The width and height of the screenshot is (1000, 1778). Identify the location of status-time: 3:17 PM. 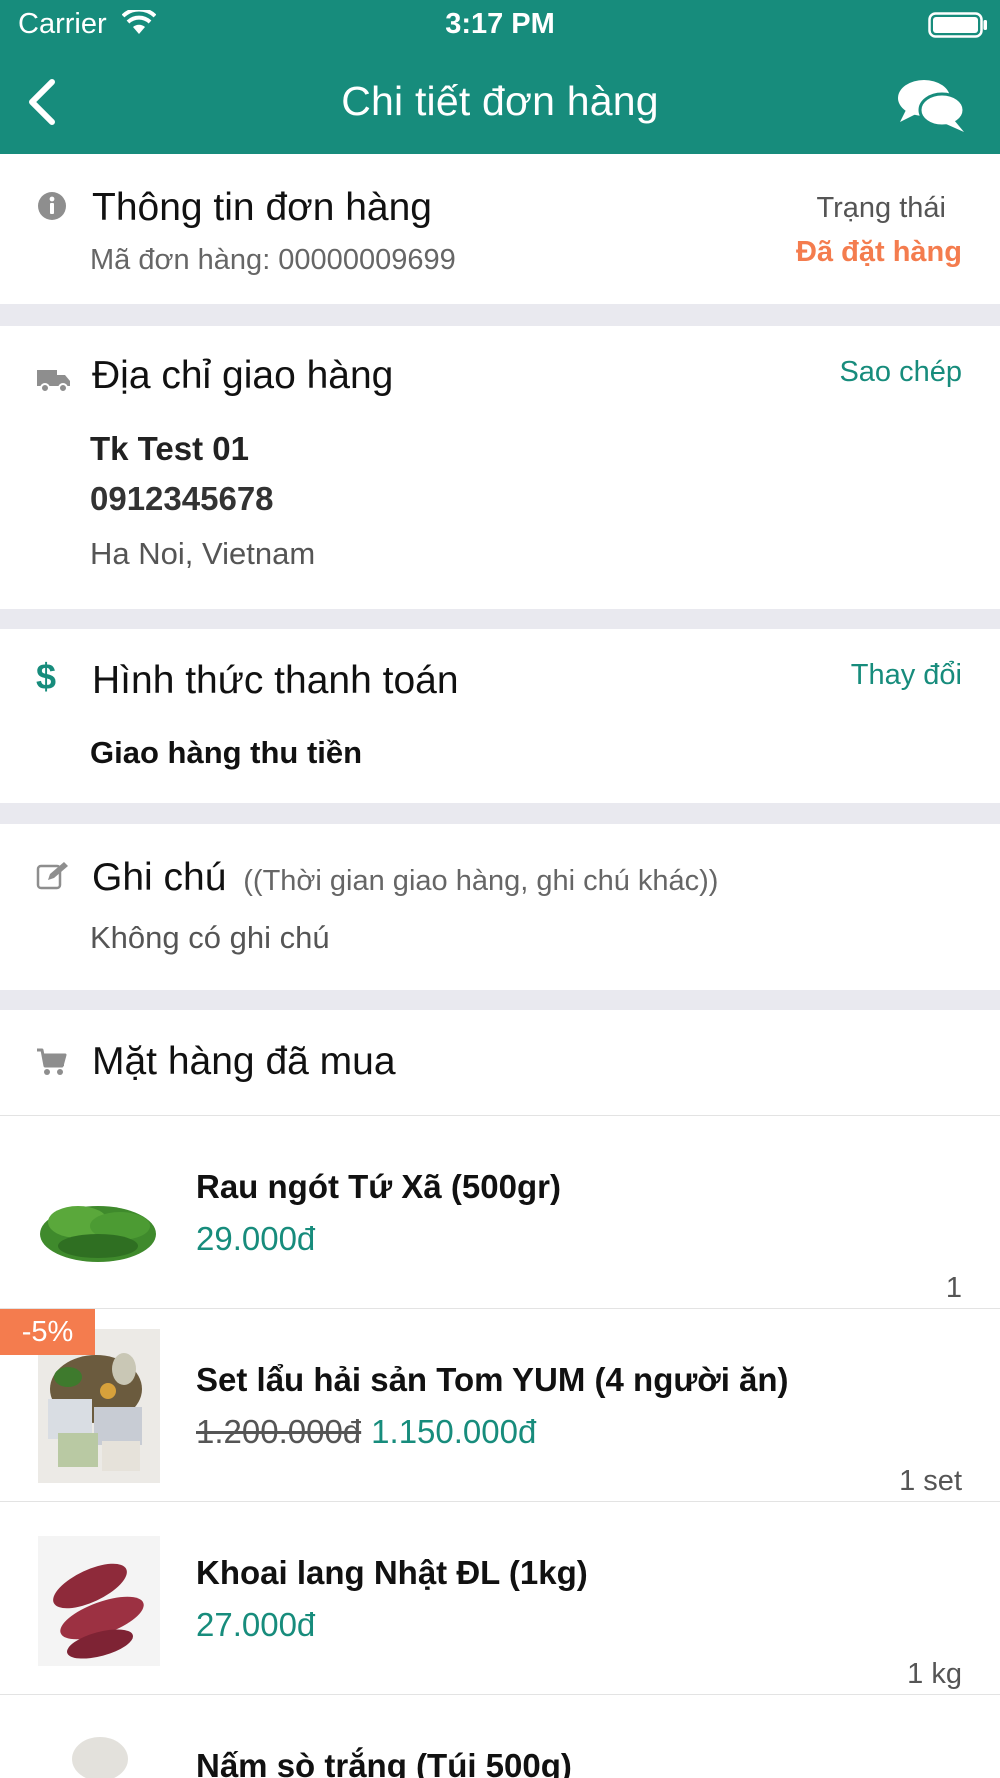
(500, 24).